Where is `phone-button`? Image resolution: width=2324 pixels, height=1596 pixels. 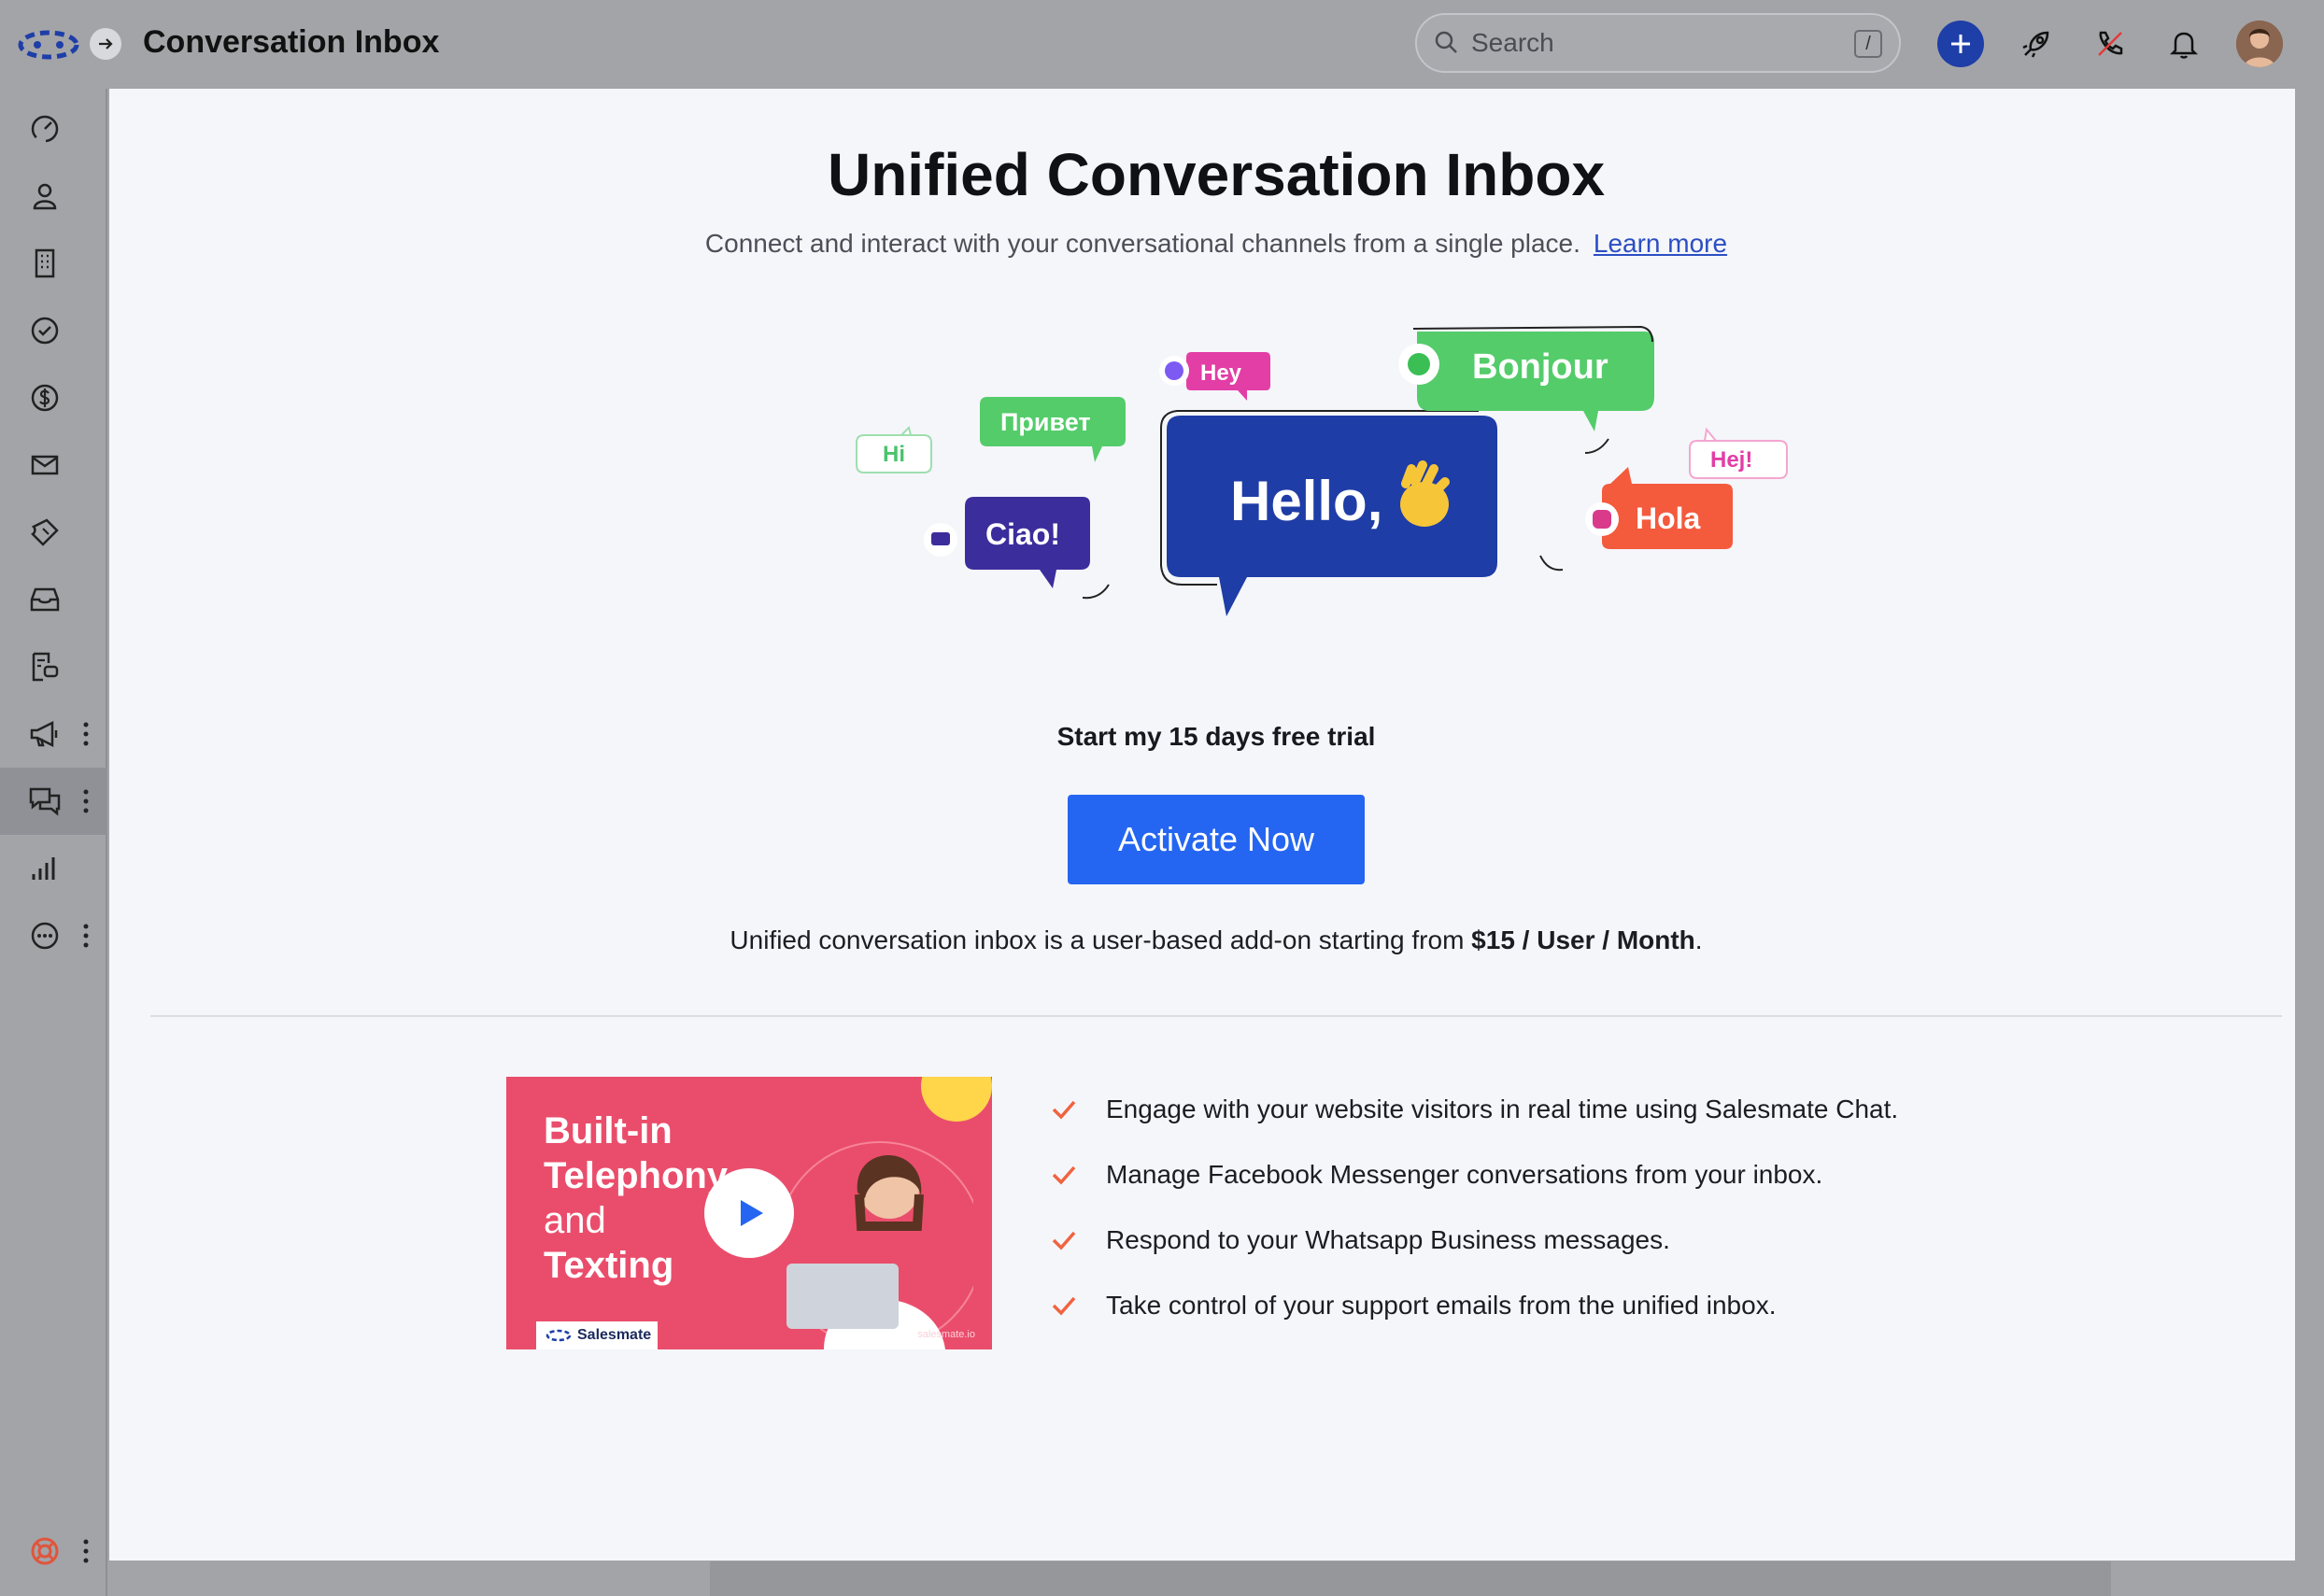 phone-button is located at coordinates (2110, 44).